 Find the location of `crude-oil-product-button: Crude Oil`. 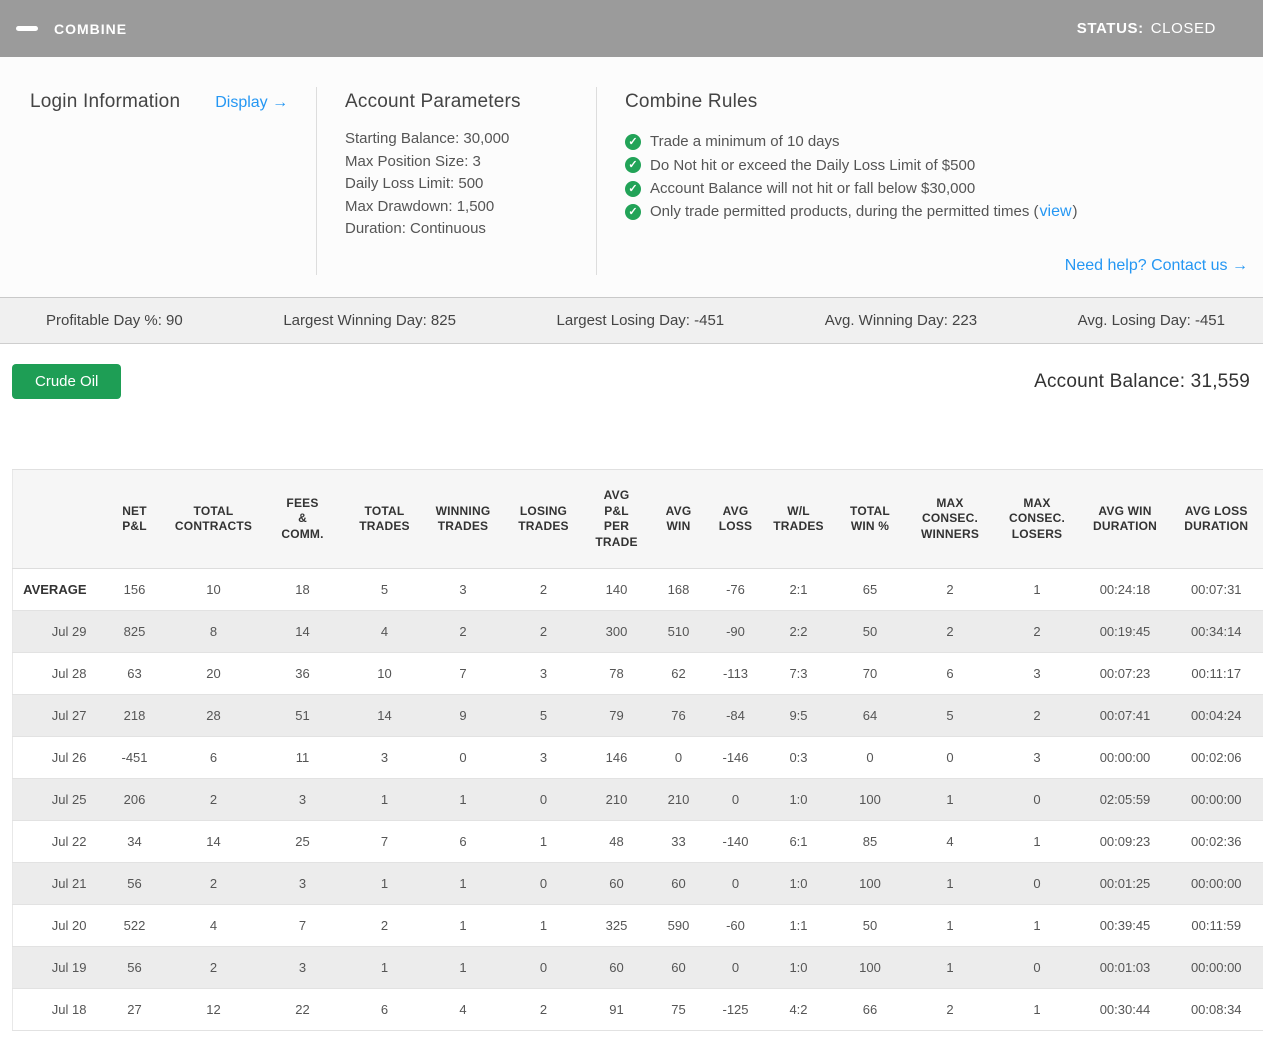

crude-oil-product-button: Crude Oil is located at coordinates (67, 381).